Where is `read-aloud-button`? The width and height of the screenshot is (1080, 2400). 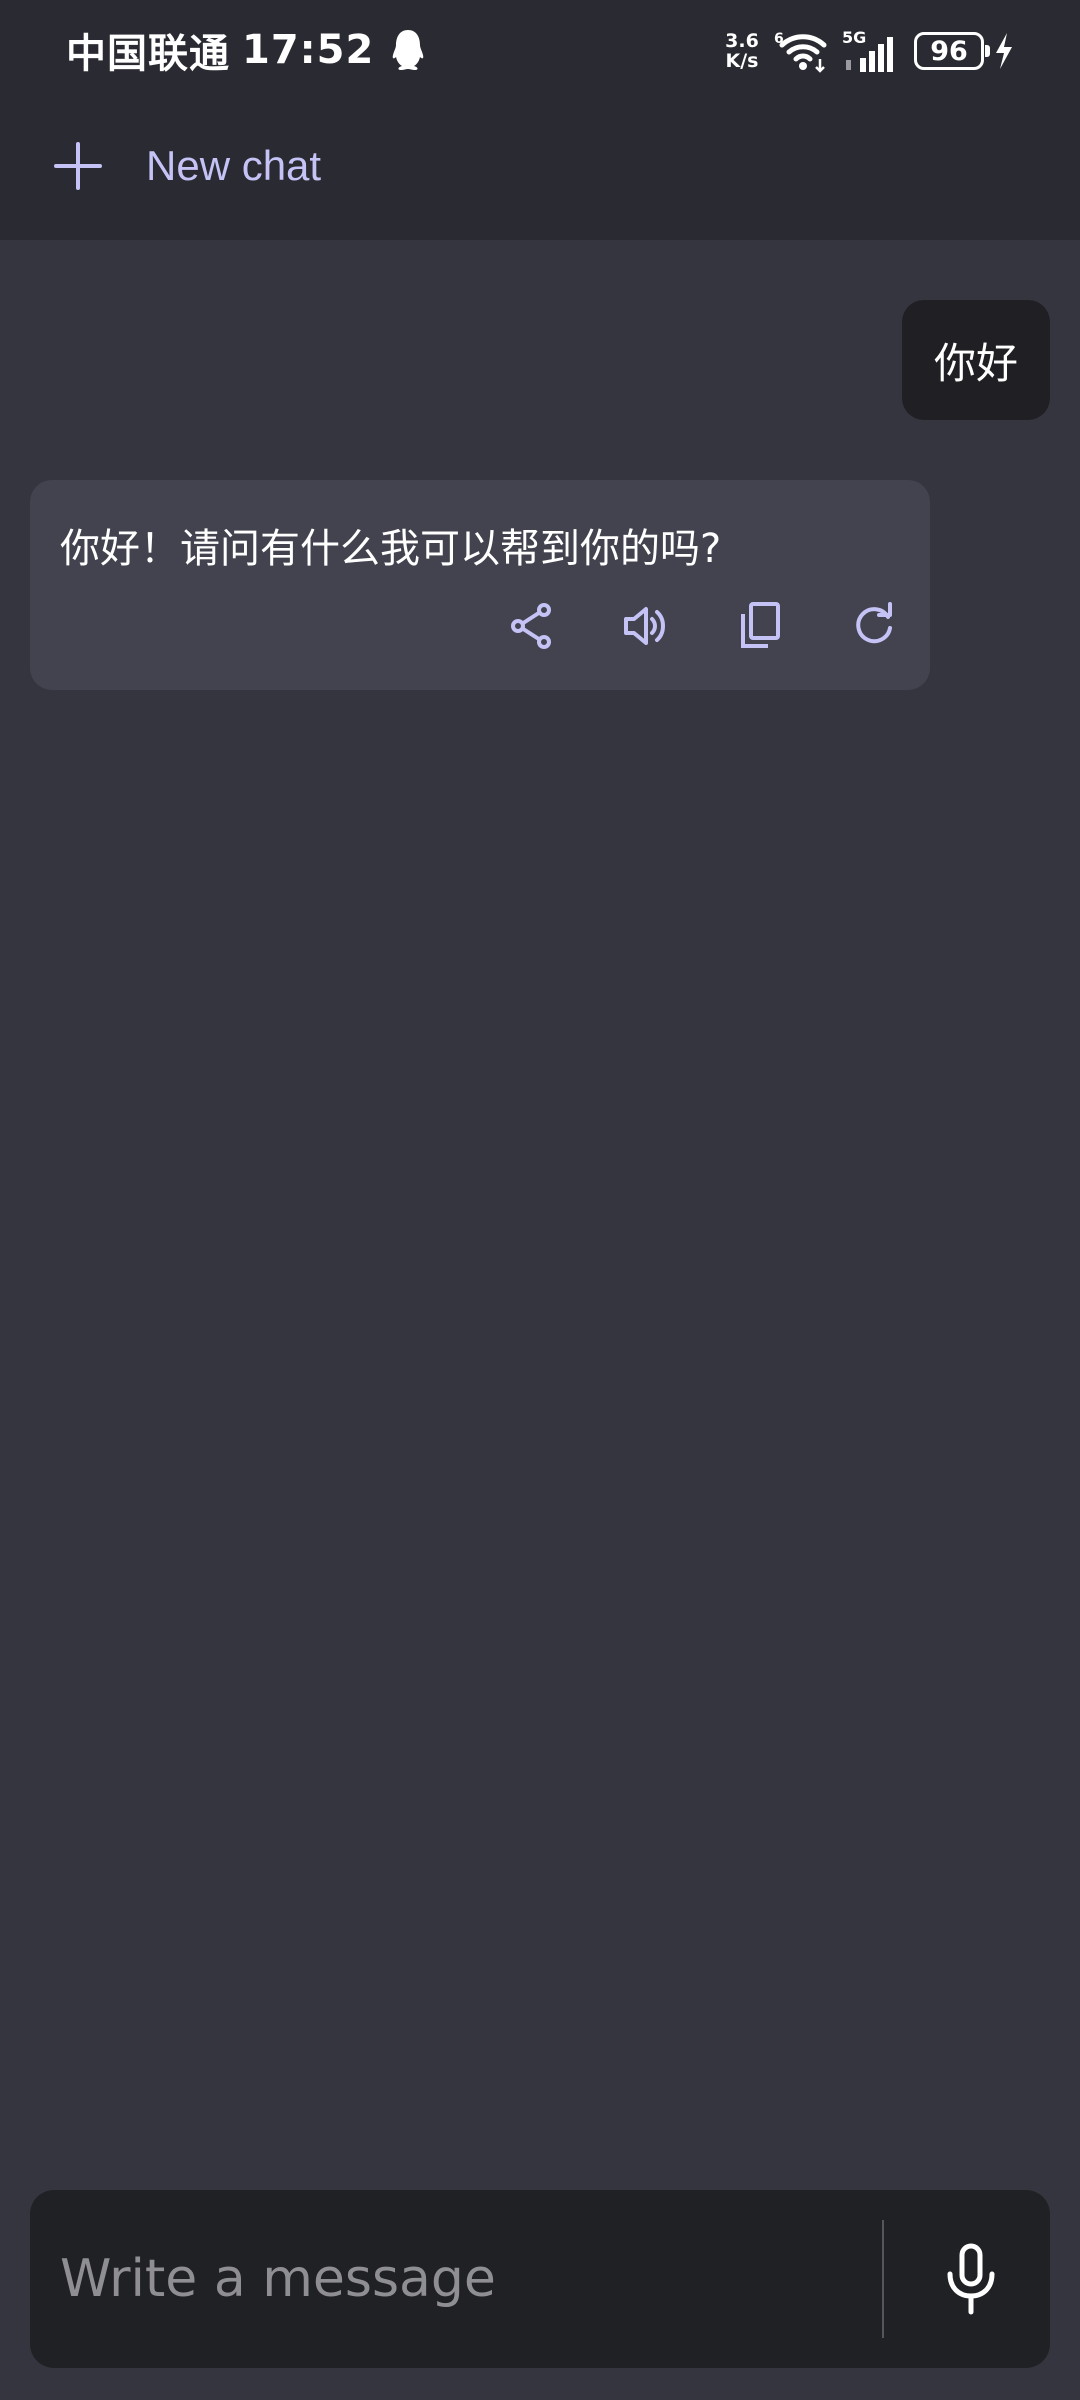 read-aloud-button is located at coordinates (646, 626).